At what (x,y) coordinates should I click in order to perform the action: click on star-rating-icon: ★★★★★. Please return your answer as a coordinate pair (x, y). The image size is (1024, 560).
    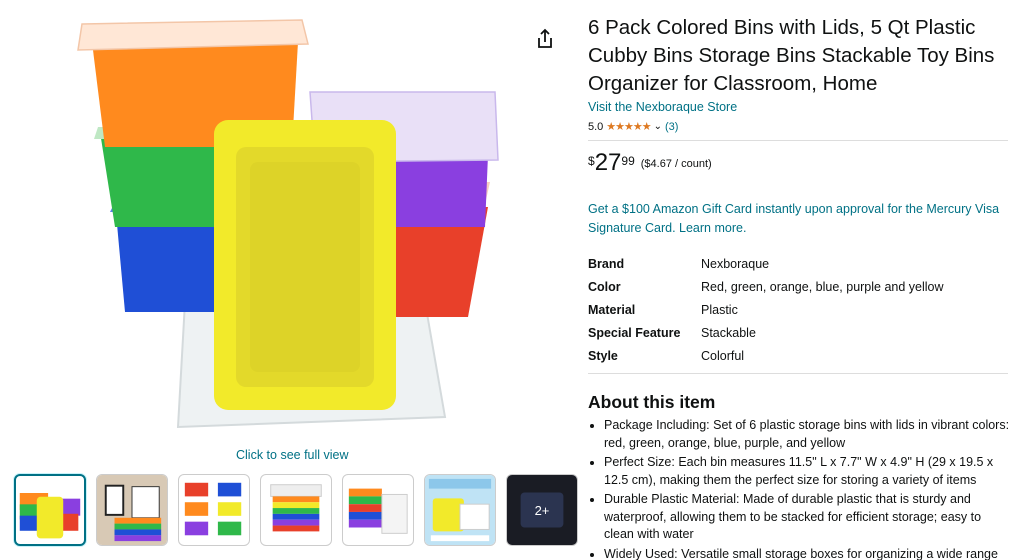
    Looking at the image, I should click on (628, 126).